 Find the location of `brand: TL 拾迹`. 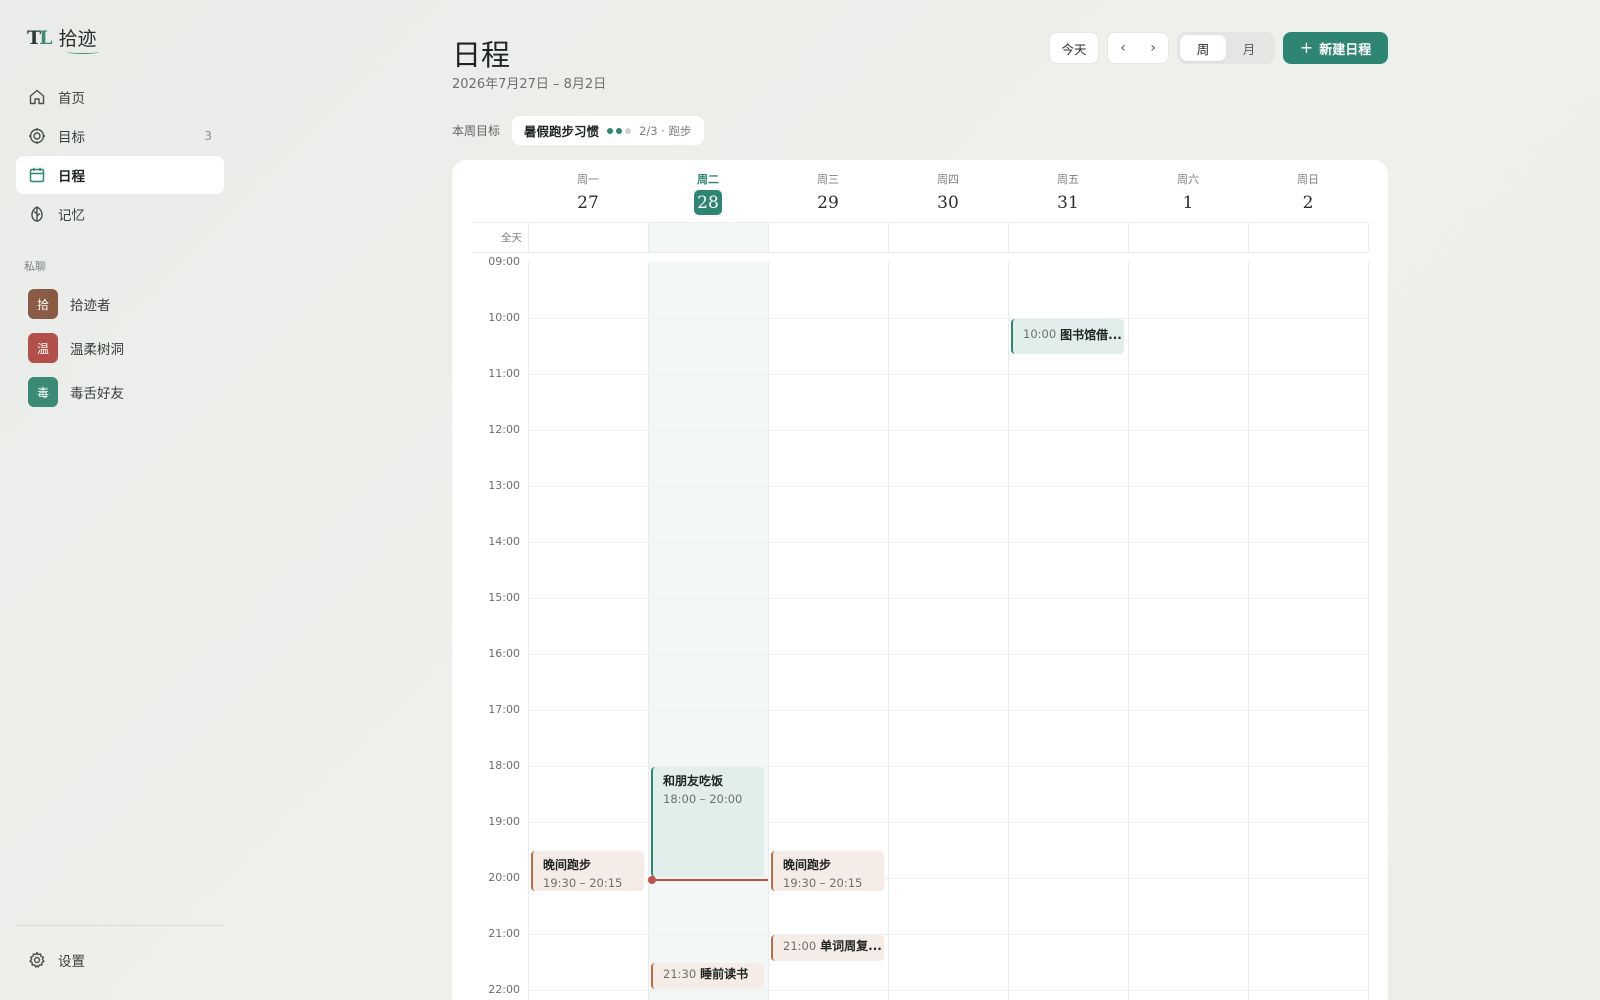

brand: TL 拾迹 is located at coordinates (63, 39).